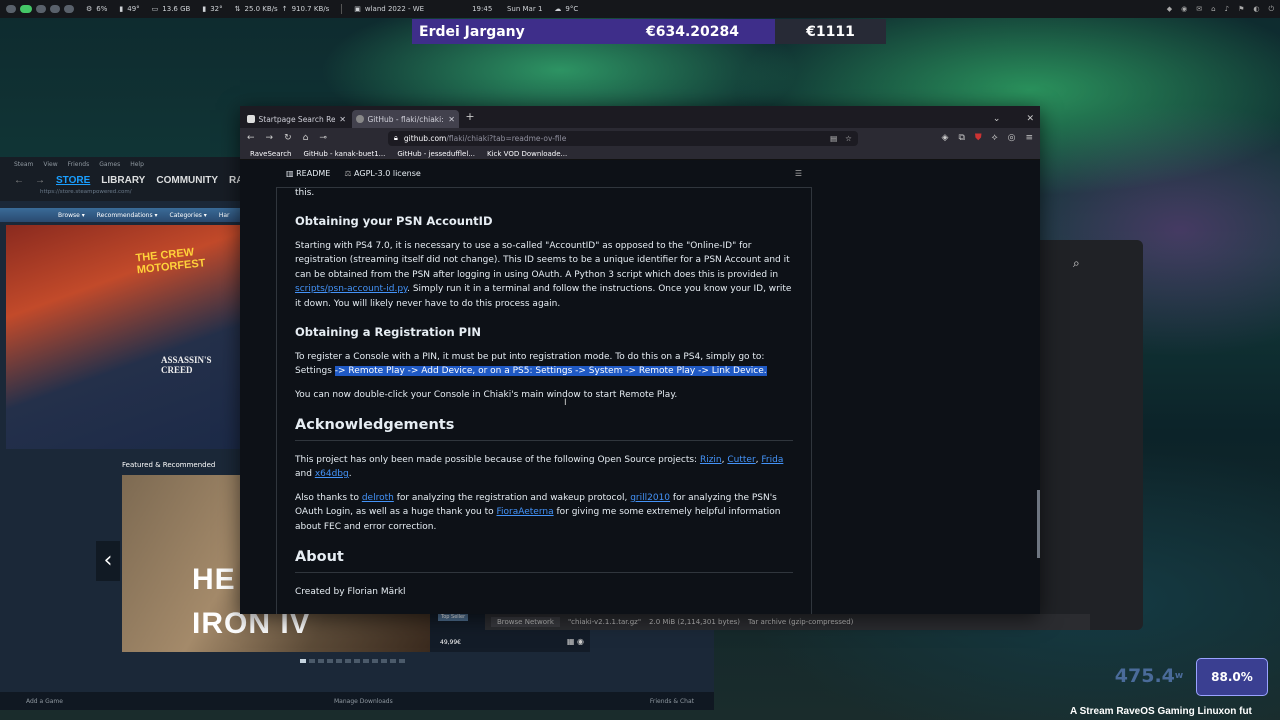 This screenshot has height=720, width=1280. What do you see at coordinates (1012, 138) in the screenshot?
I see `account-icon: ◎` at bounding box center [1012, 138].